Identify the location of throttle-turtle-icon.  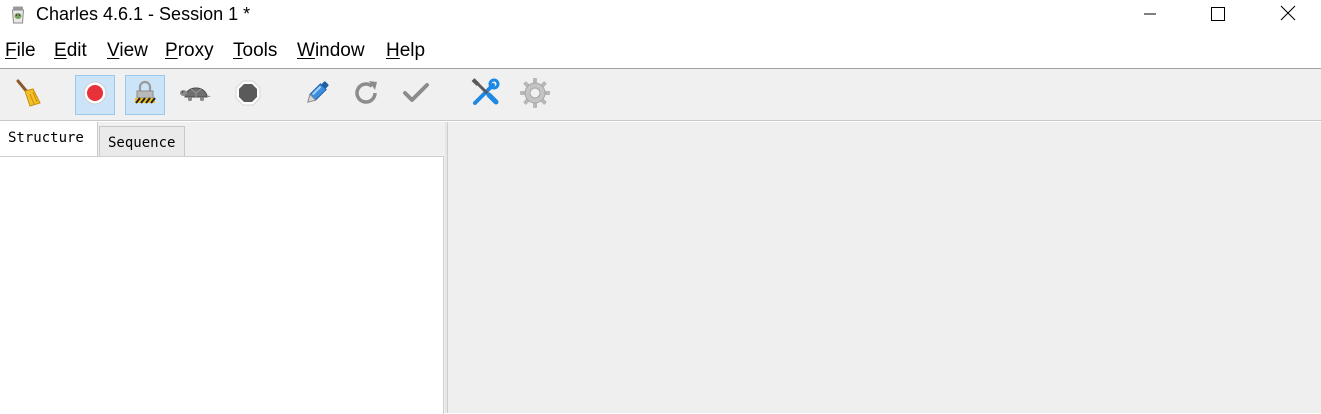
(196, 95).